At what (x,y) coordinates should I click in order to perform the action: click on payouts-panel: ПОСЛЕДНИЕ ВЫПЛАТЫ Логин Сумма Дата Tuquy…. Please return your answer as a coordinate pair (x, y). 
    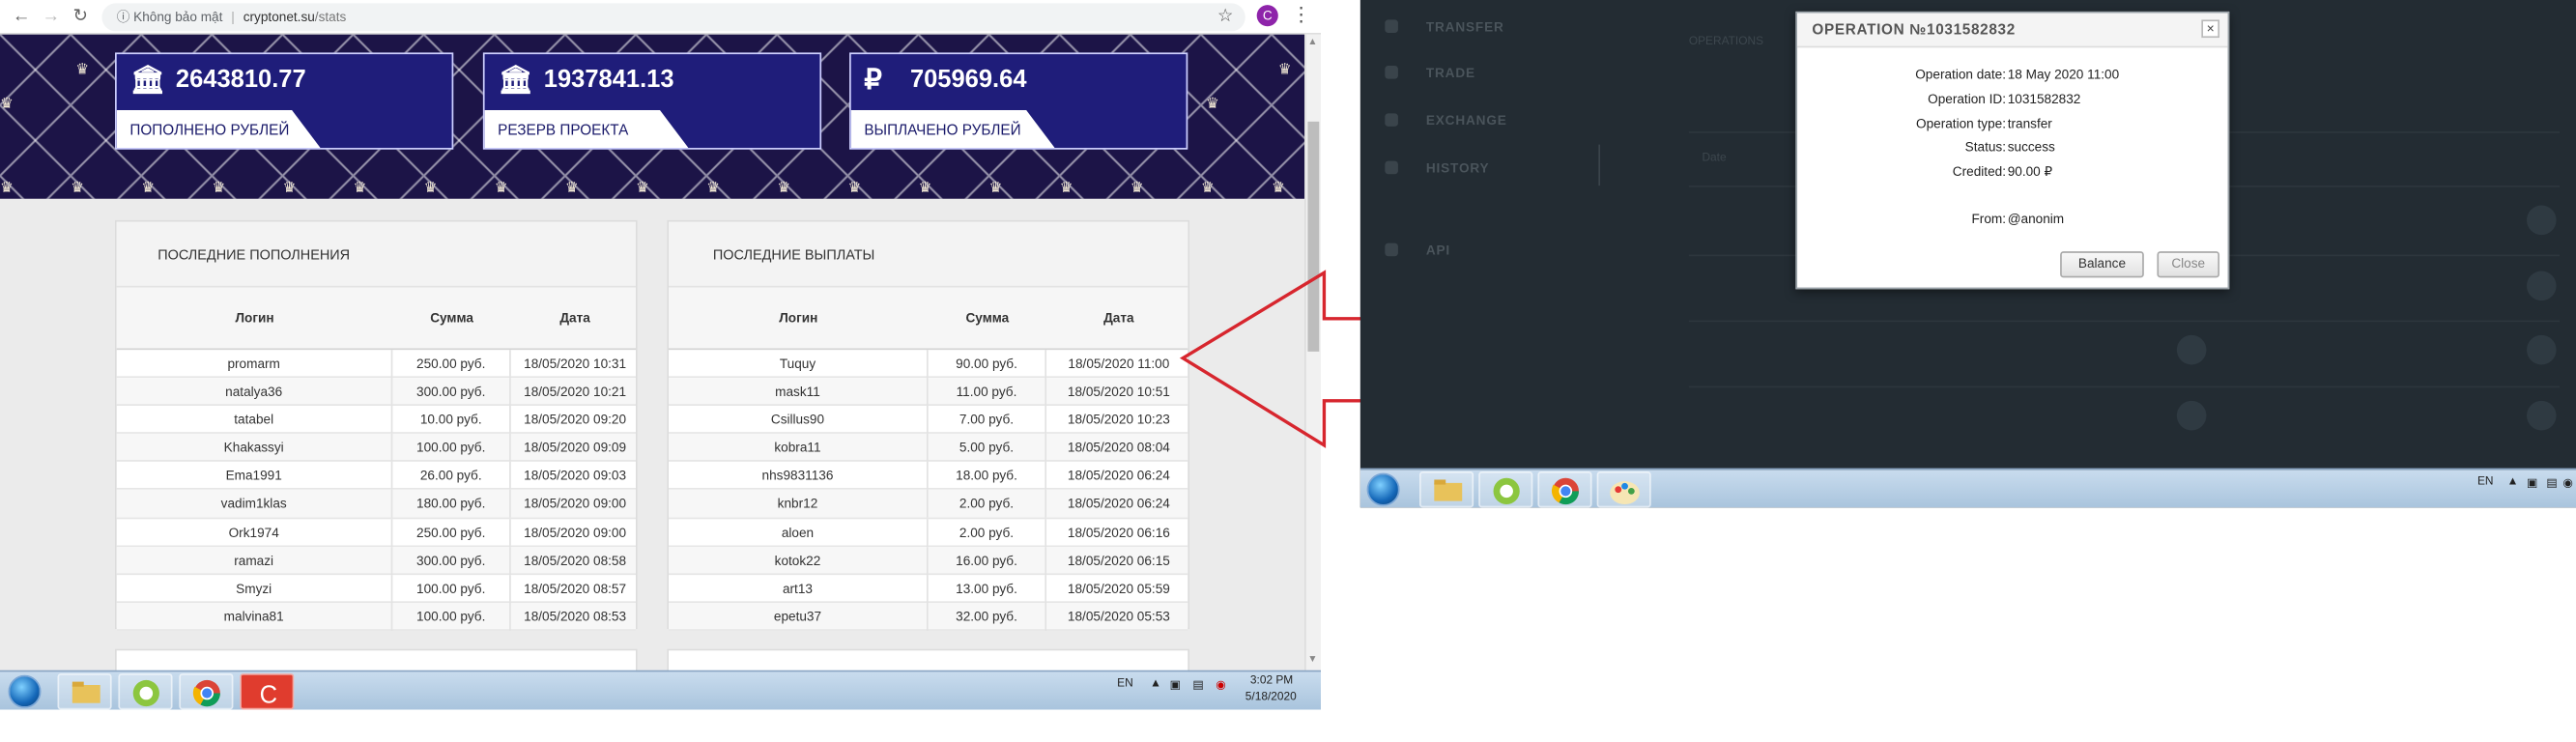
    Looking at the image, I should click on (928, 425).